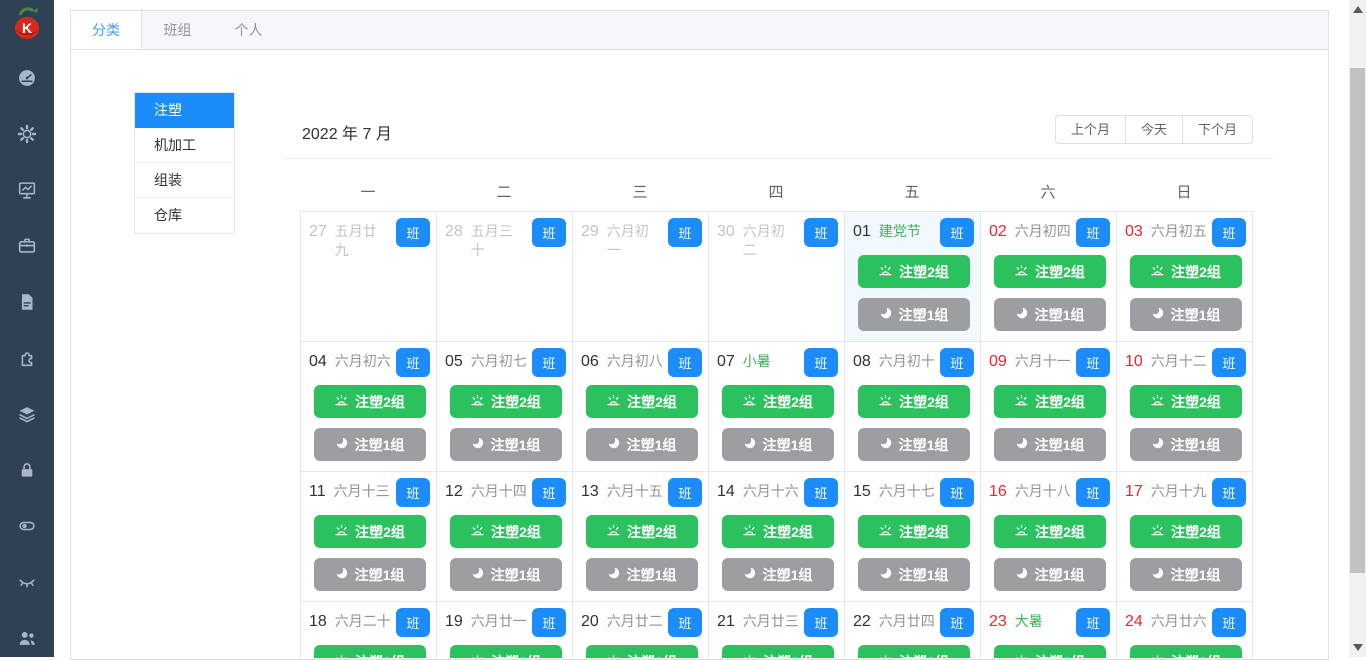  What do you see at coordinates (27, 358) in the screenshot?
I see `puzzle-icon` at bounding box center [27, 358].